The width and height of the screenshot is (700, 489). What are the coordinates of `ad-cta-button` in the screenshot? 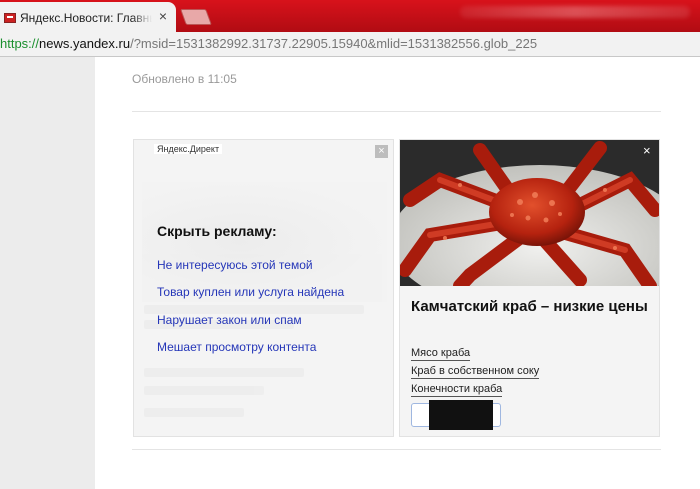 It's located at (456, 415).